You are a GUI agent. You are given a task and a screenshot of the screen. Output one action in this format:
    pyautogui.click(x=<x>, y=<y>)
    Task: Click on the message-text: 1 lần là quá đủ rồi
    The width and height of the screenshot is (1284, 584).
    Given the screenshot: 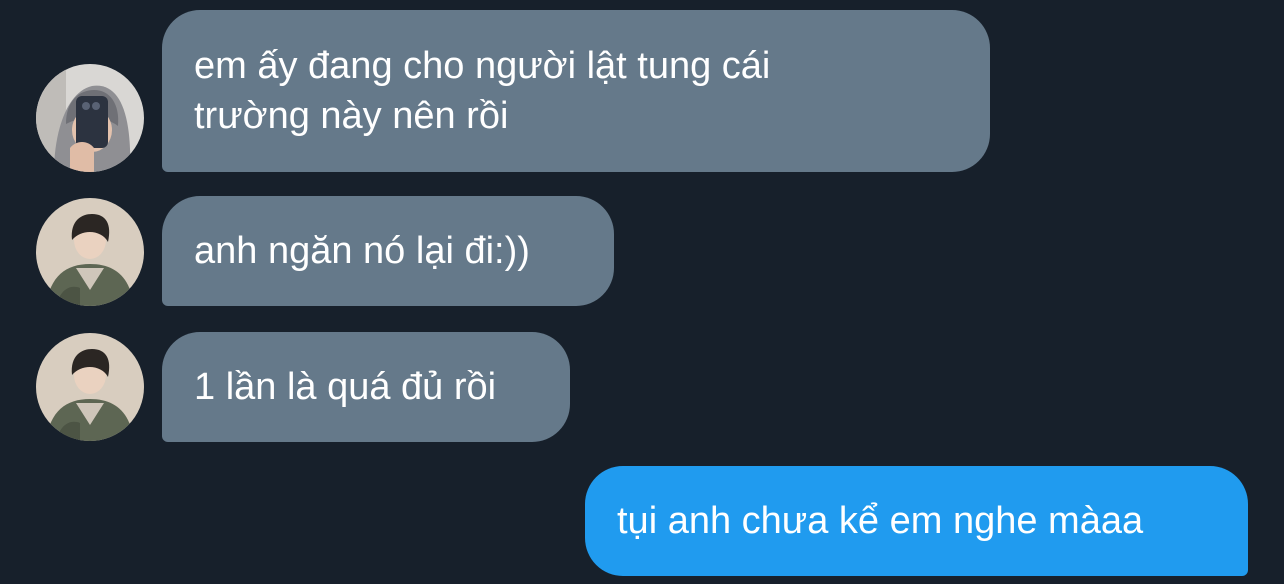 What is the action you would take?
    pyautogui.click(x=345, y=387)
    